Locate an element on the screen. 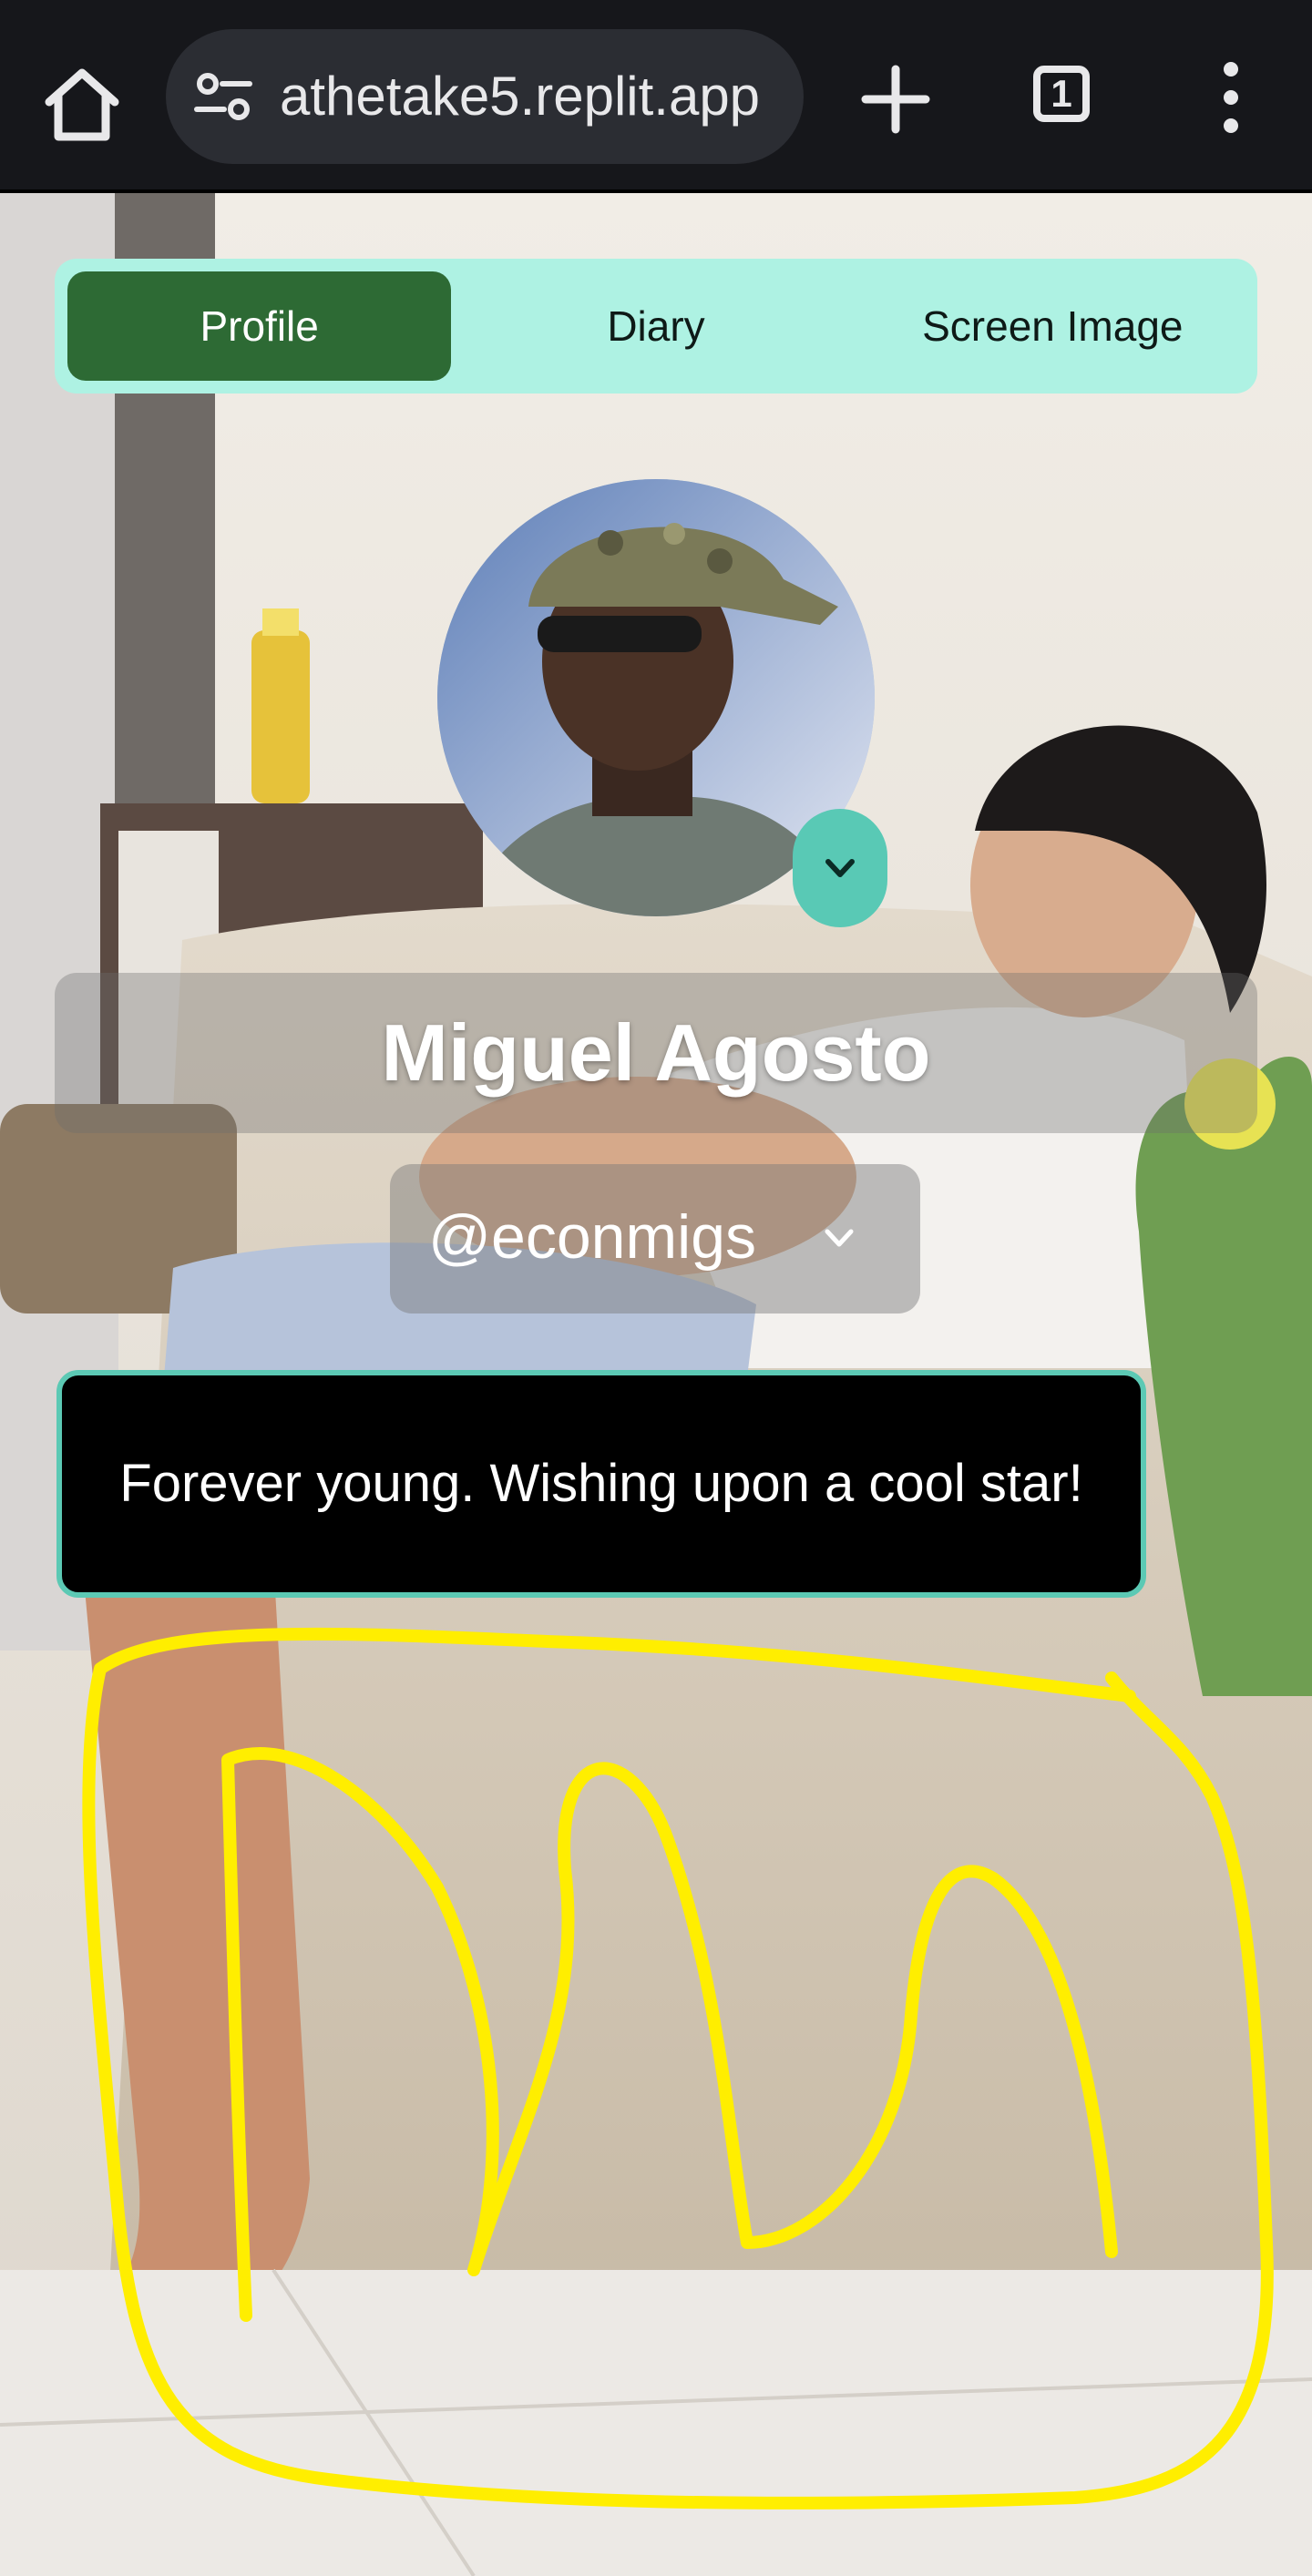 Image resolution: width=1312 pixels, height=2576 pixels. bio-card: Forever young. Wishing upon a cool star! is located at coordinates (601, 1484).